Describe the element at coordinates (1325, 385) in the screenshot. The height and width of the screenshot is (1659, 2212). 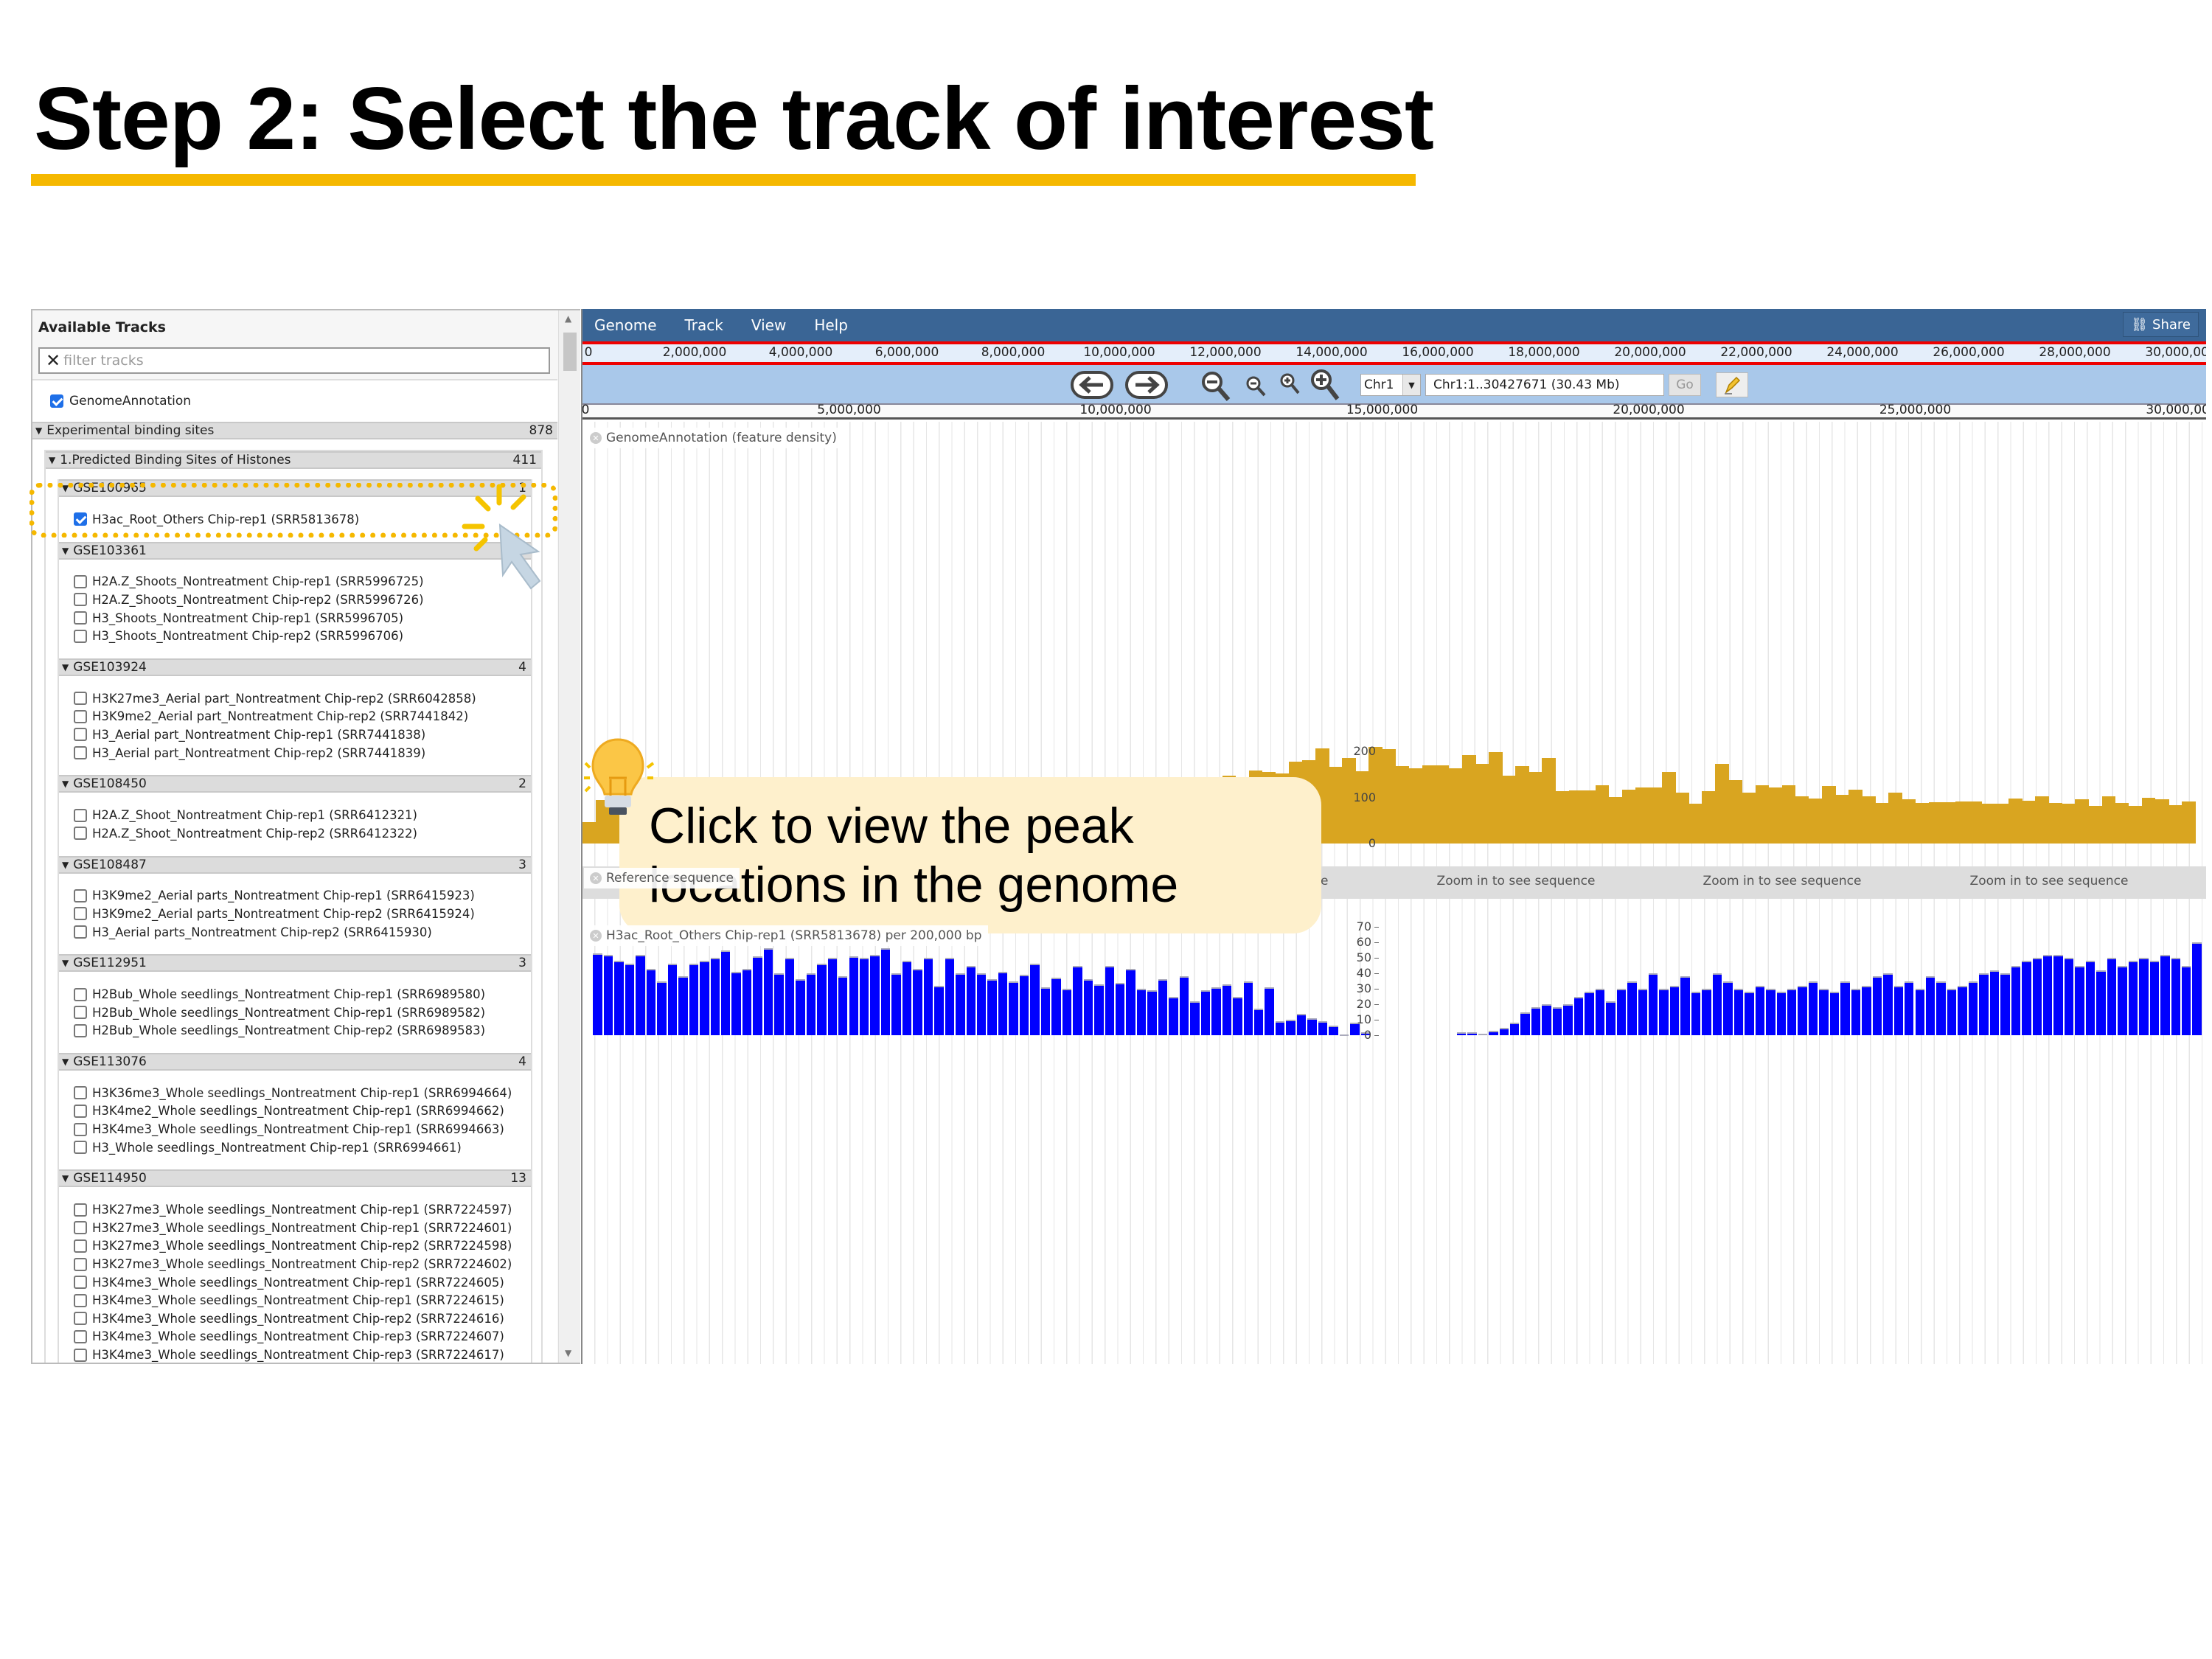
I see `zoom-in-large-icon` at that location.